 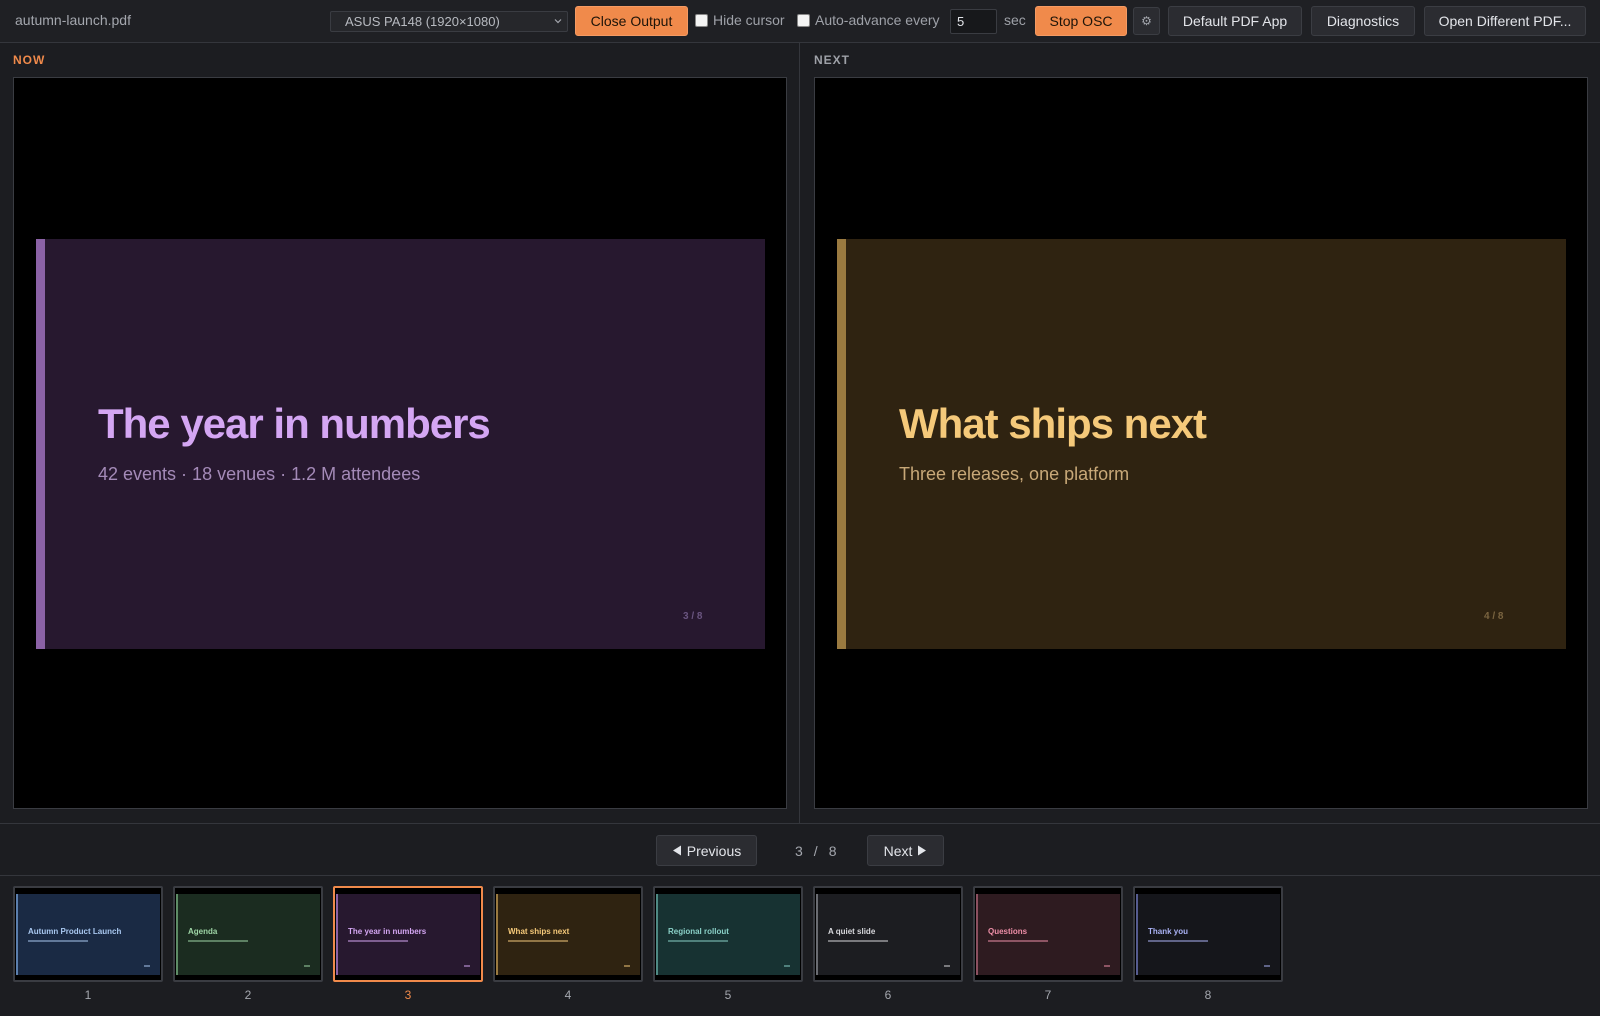 What do you see at coordinates (922, 850) in the screenshot?
I see `triangle-right-icon` at bounding box center [922, 850].